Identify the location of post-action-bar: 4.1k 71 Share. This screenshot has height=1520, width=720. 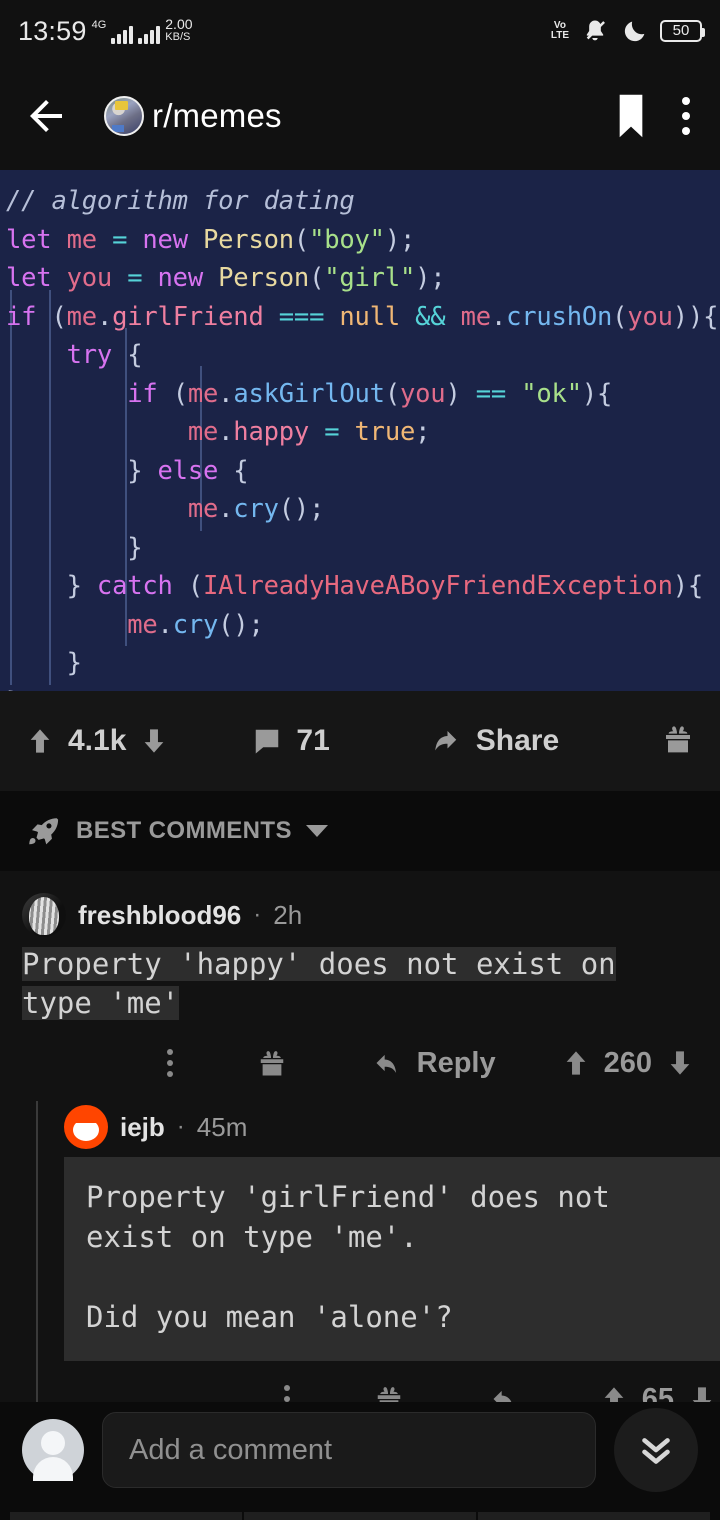
(360, 741).